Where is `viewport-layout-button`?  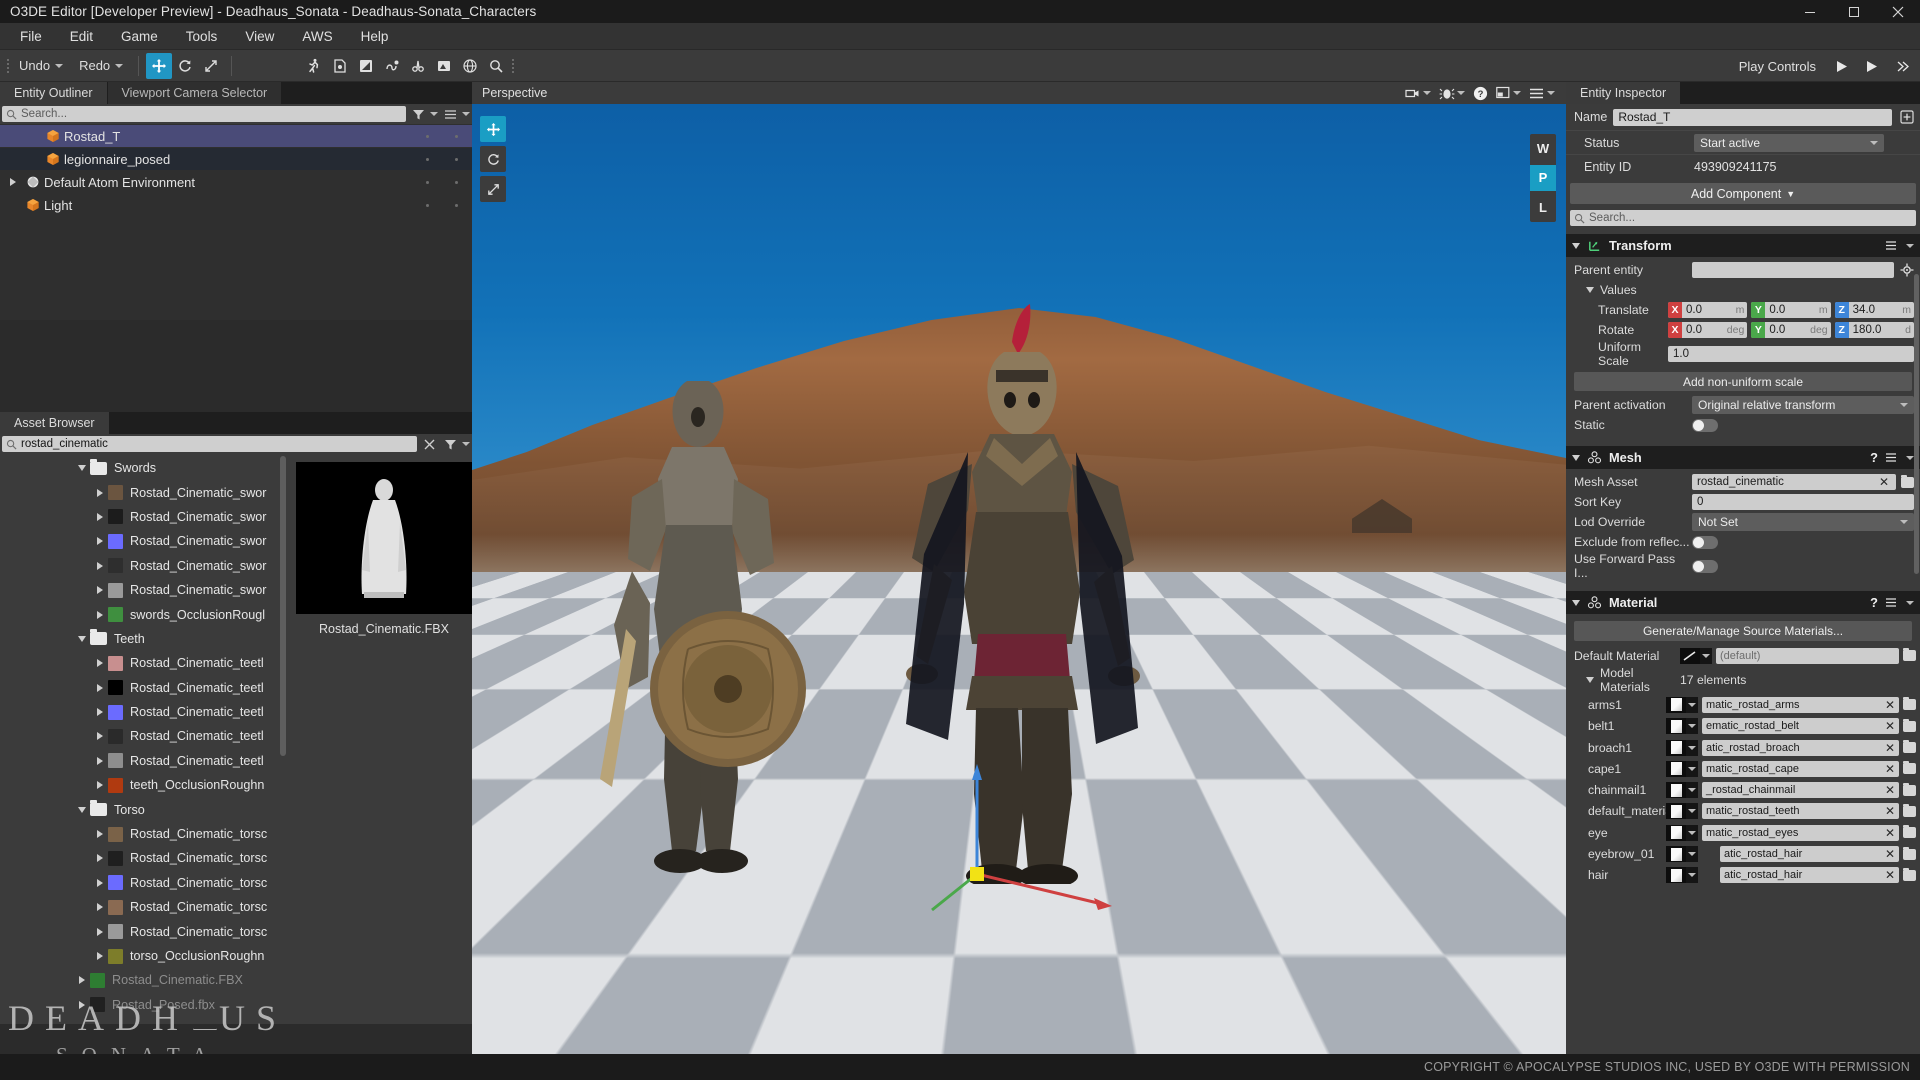 viewport-layout-button is located at coordinates (1508, 93).